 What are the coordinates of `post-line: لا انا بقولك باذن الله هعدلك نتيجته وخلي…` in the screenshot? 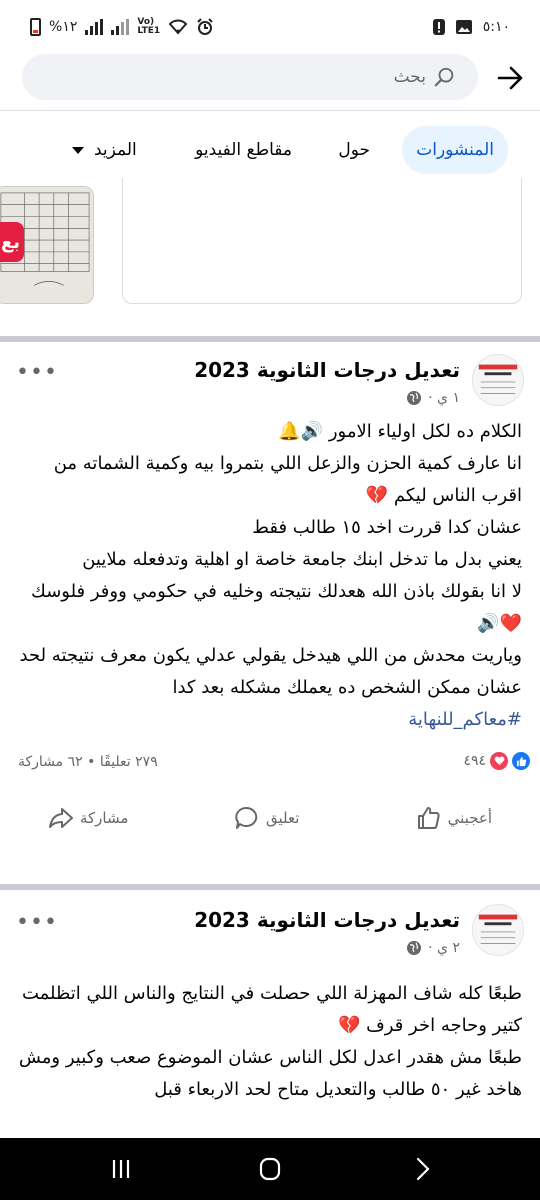 It's located at (276, 607).